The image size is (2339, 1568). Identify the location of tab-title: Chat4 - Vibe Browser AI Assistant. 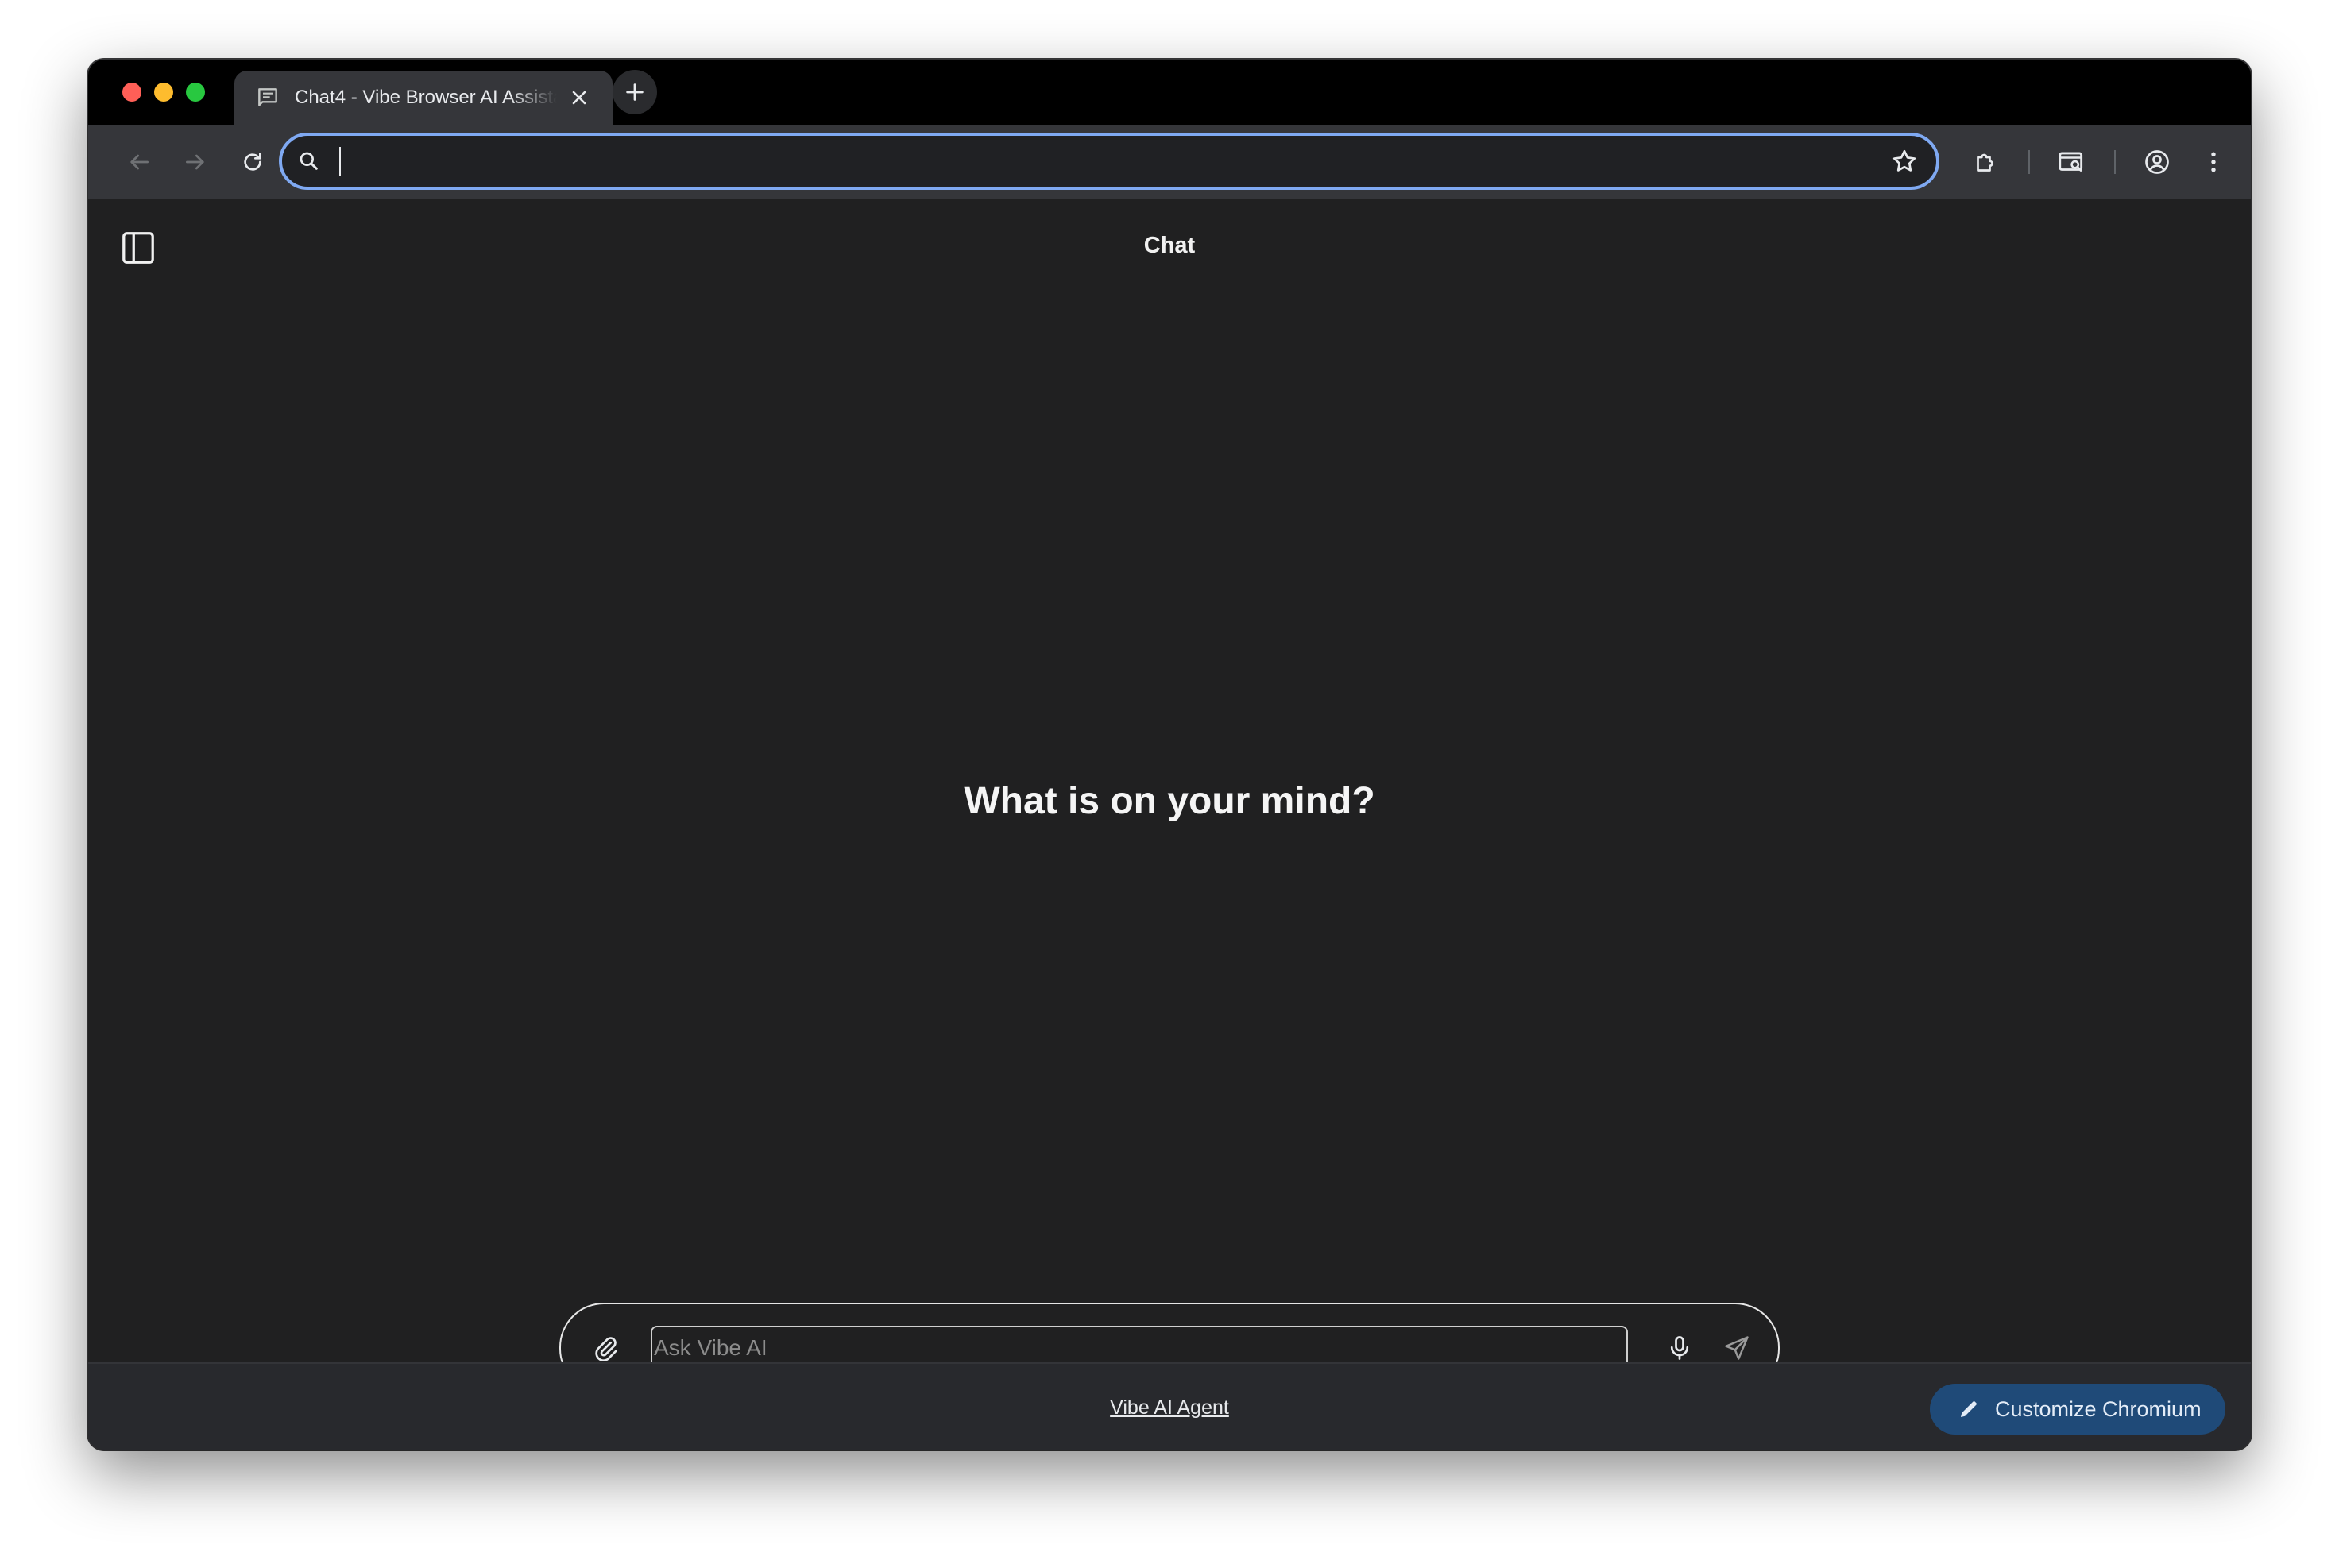
(426, 97).